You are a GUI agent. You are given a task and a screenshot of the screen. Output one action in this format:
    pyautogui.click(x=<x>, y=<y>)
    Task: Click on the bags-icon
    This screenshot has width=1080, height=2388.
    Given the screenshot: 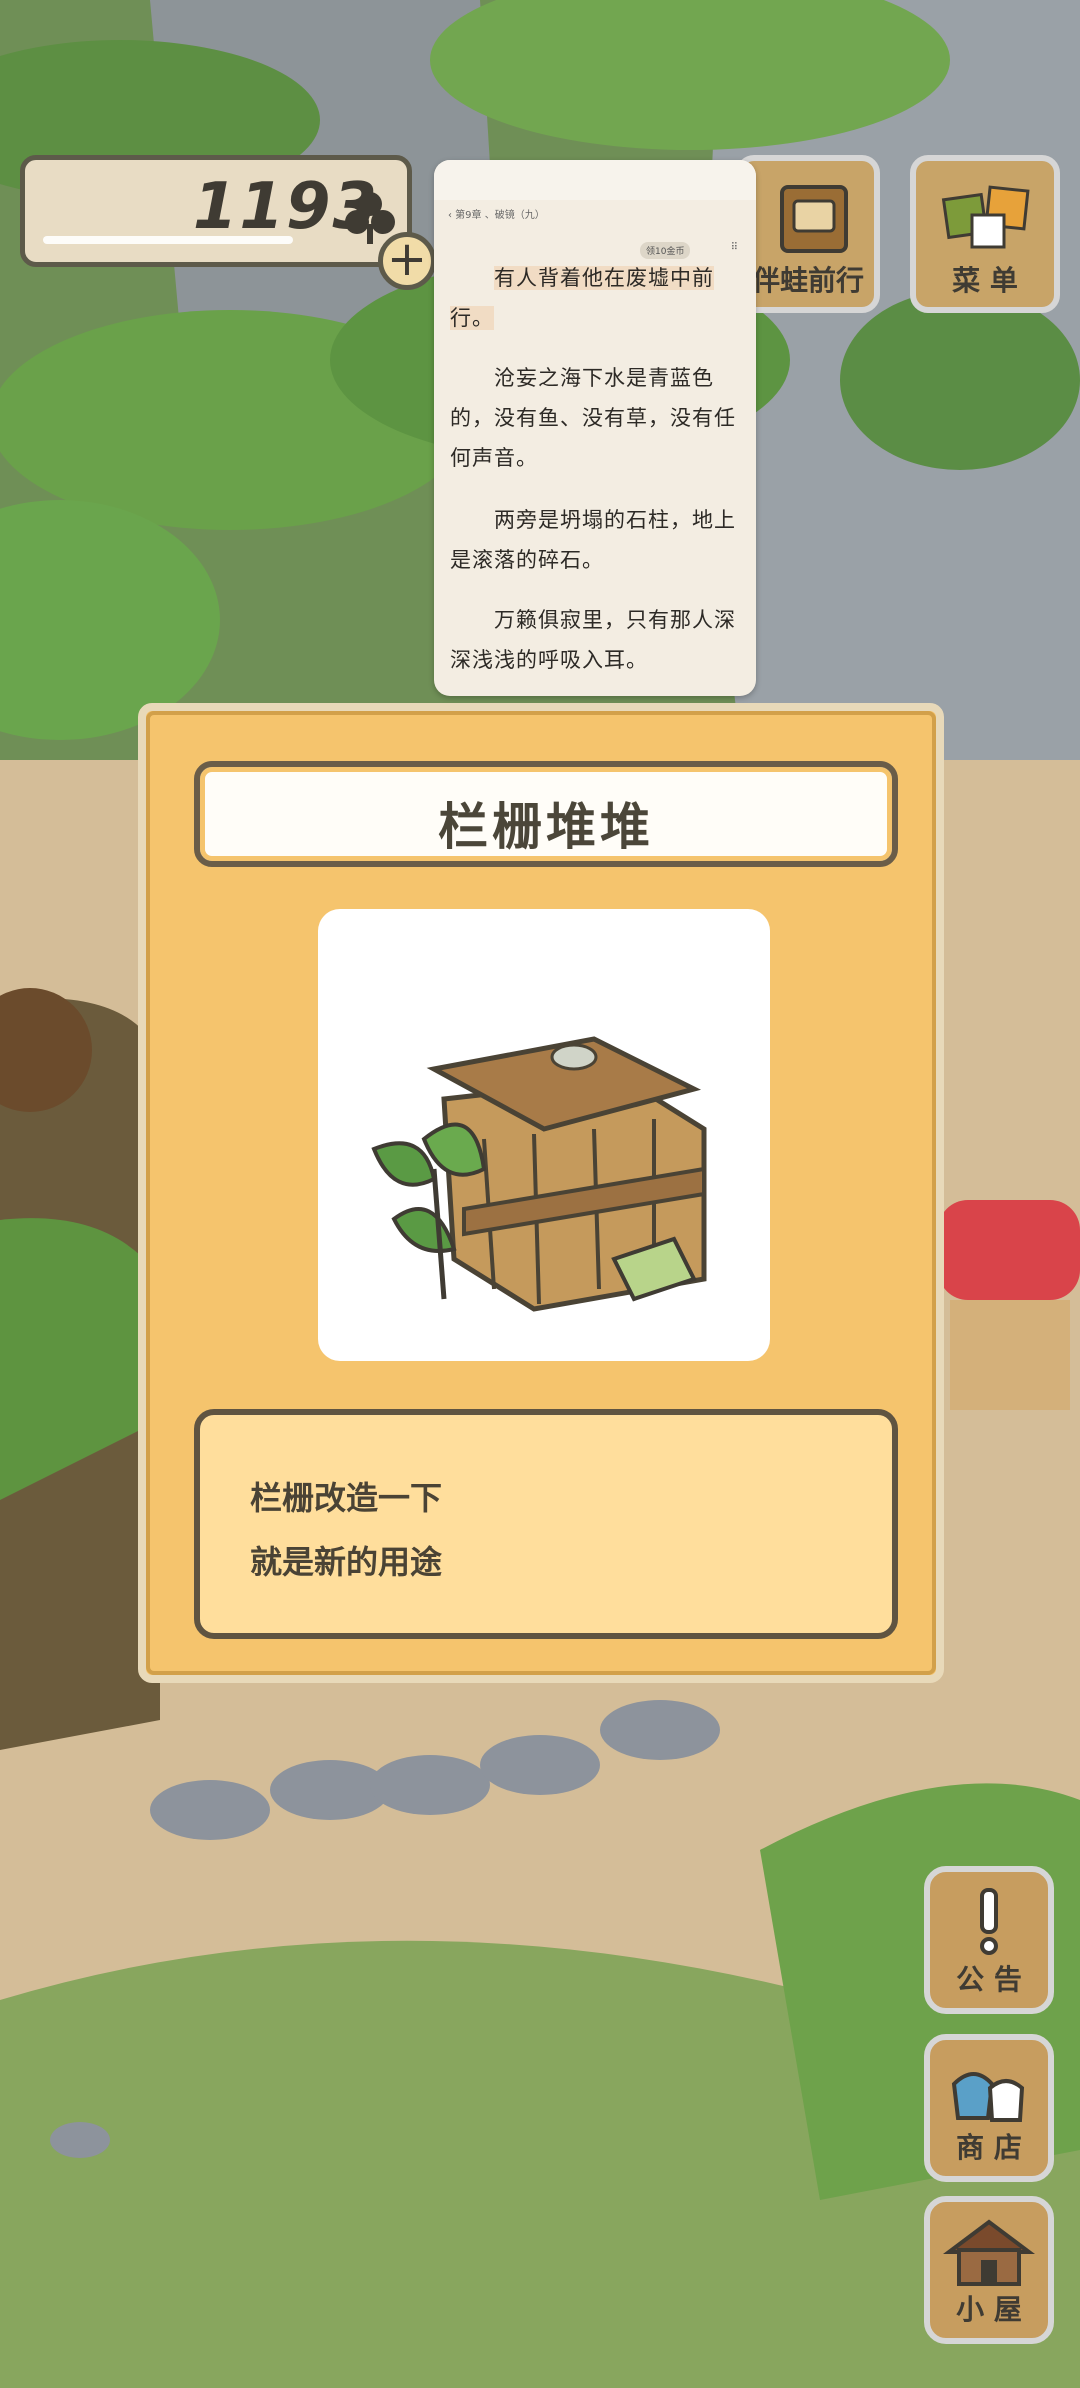 What is the action you would take?
    pyautogui.click(x=989, y=2092)
    